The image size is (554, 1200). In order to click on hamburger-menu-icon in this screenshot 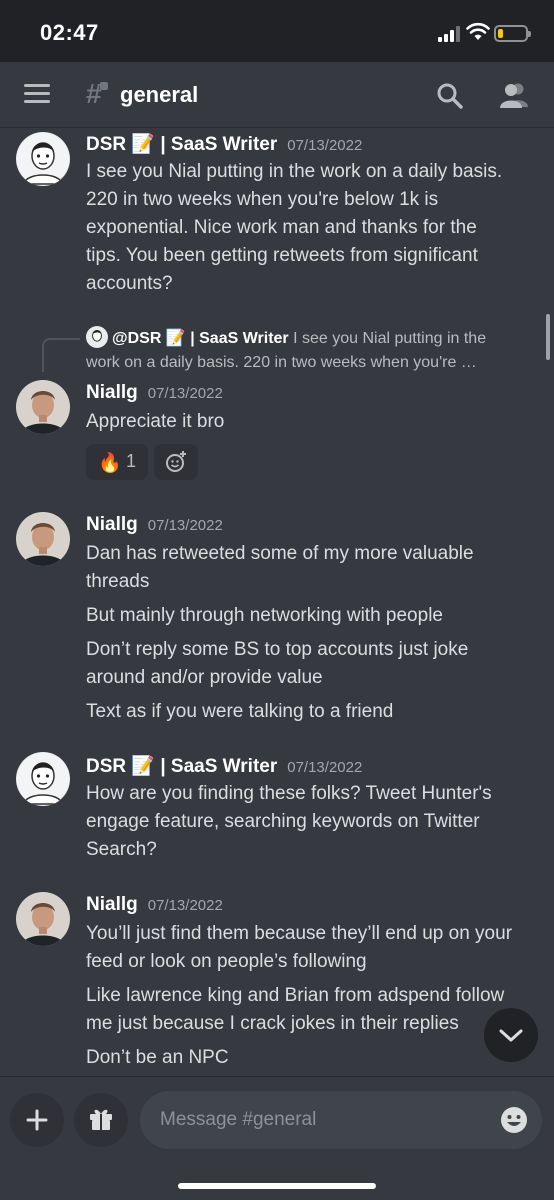, I will do `click(37, 94)`.